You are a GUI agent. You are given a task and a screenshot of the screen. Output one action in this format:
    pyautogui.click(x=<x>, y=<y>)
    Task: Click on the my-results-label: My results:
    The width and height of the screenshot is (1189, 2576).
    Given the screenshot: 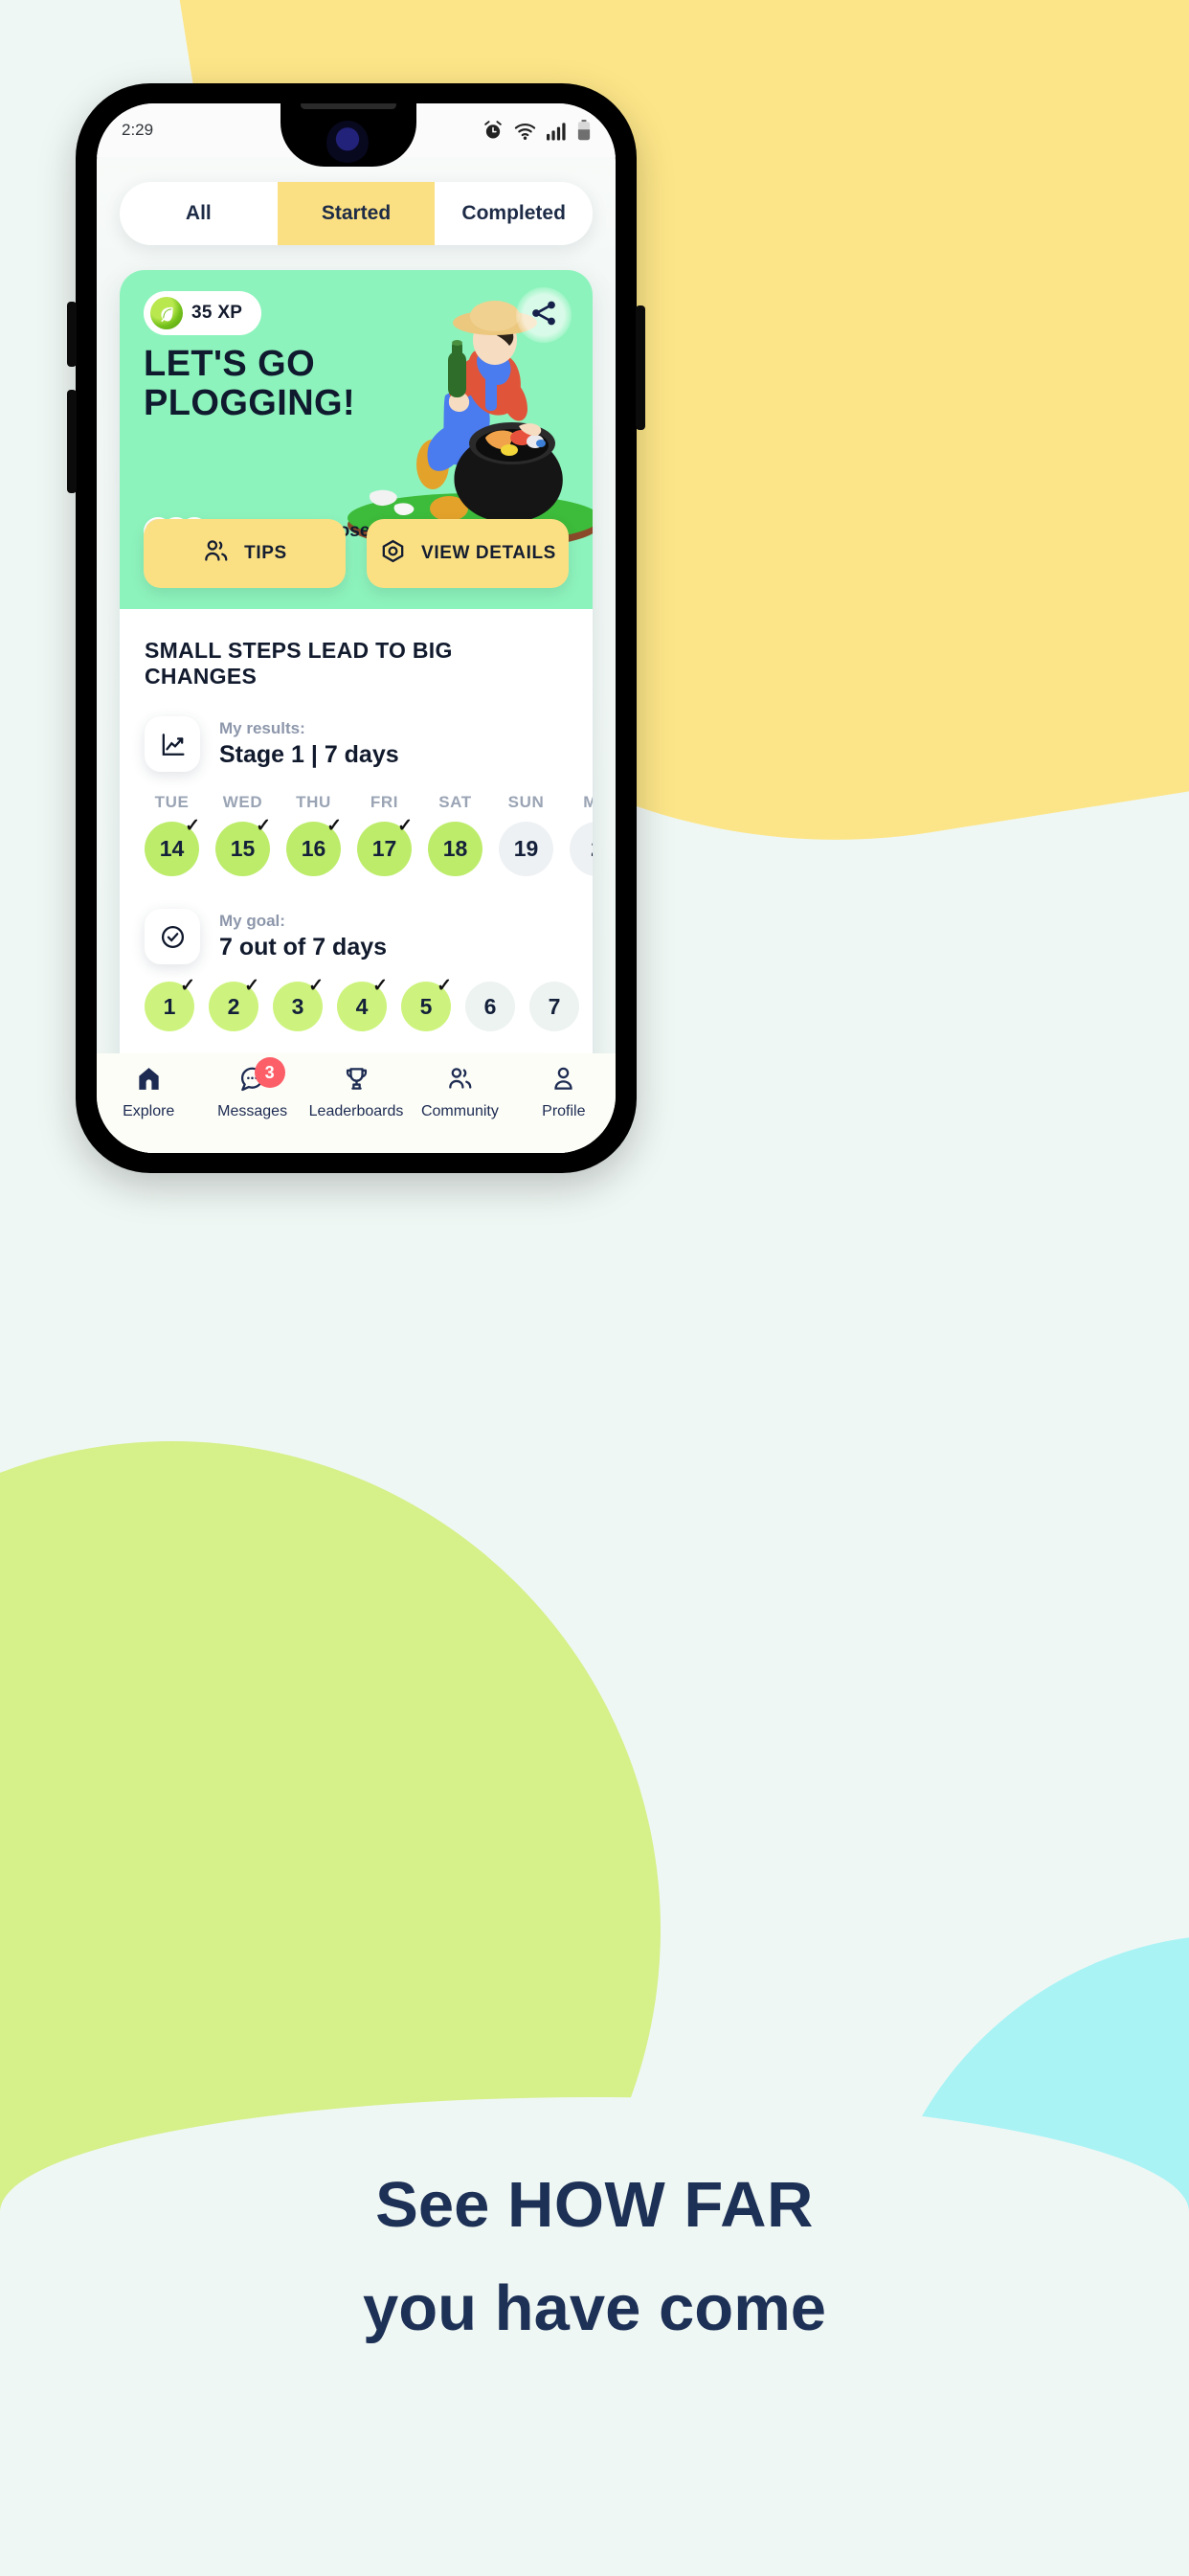 What is the action you would take?
    pyautogui.click(x=262, y=728)
    